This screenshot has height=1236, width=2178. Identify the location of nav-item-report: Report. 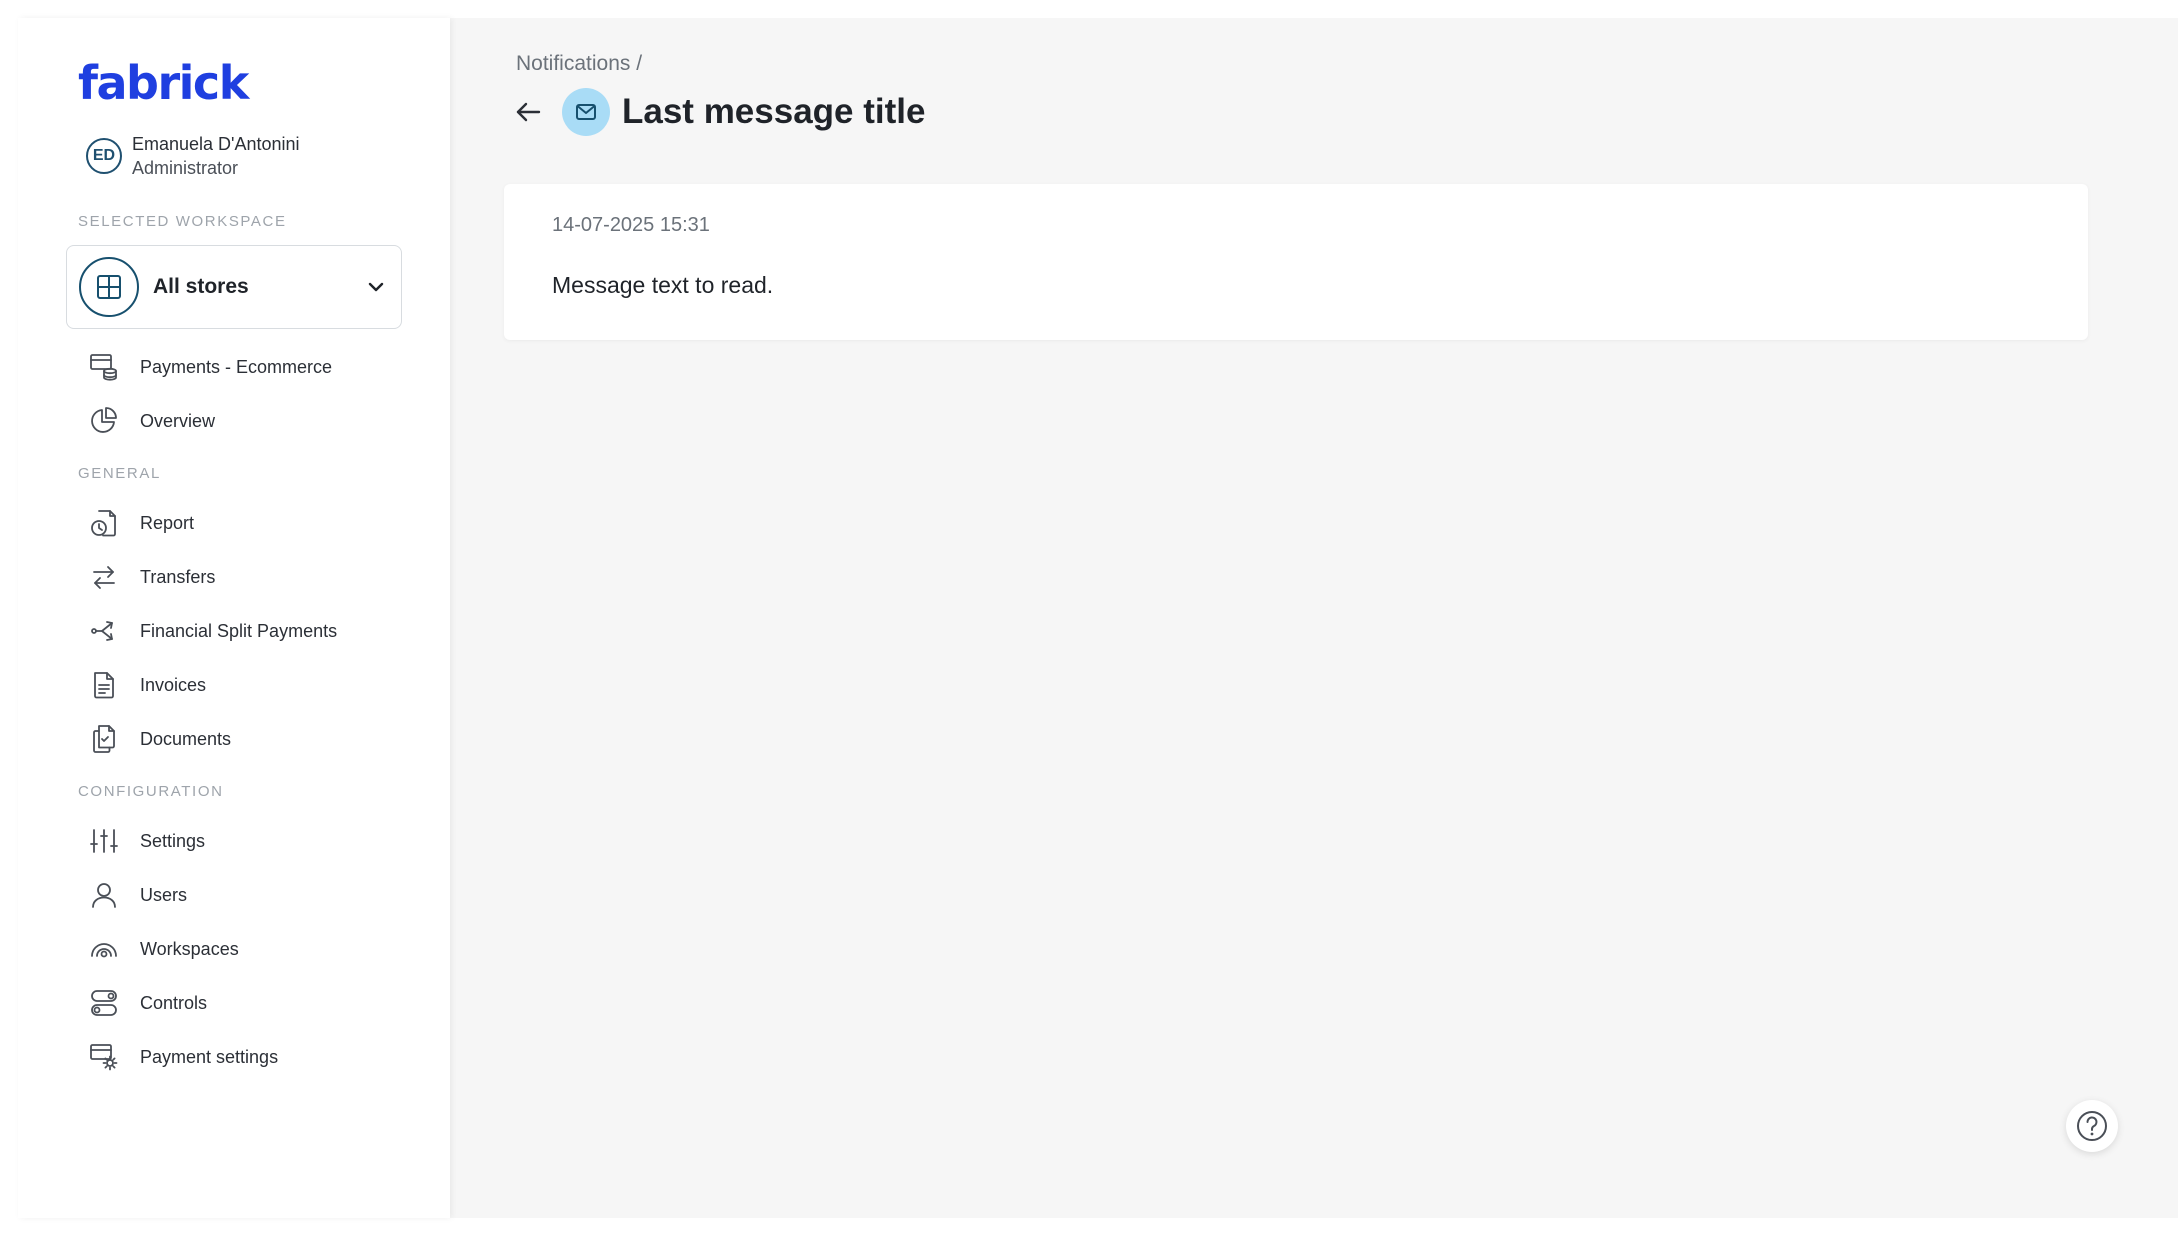
(141, 523).